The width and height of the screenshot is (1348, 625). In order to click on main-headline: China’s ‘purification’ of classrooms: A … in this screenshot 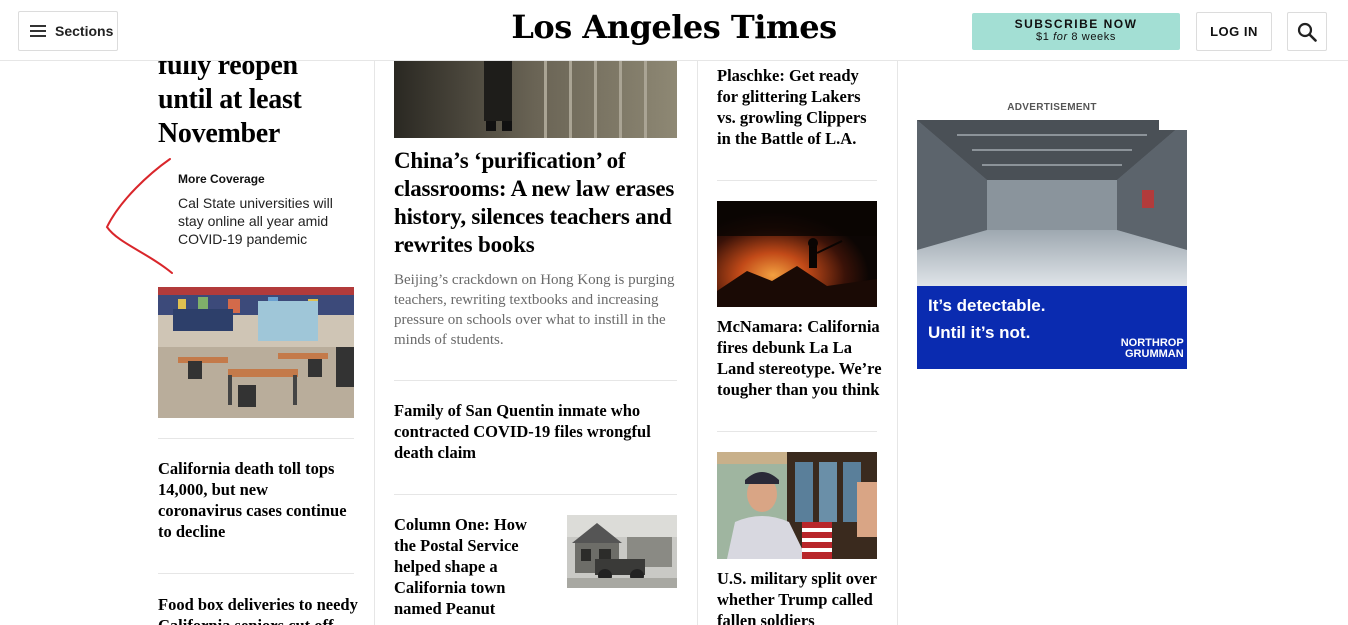, I will do `click(535, 203)`.